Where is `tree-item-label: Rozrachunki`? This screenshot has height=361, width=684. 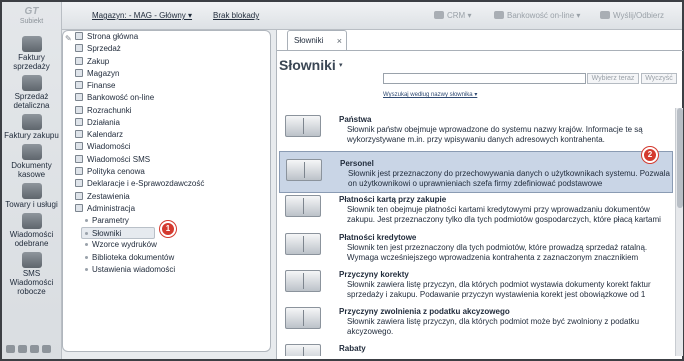 tree-item-label: Rozrachunki is located at coordinates (109, 110).